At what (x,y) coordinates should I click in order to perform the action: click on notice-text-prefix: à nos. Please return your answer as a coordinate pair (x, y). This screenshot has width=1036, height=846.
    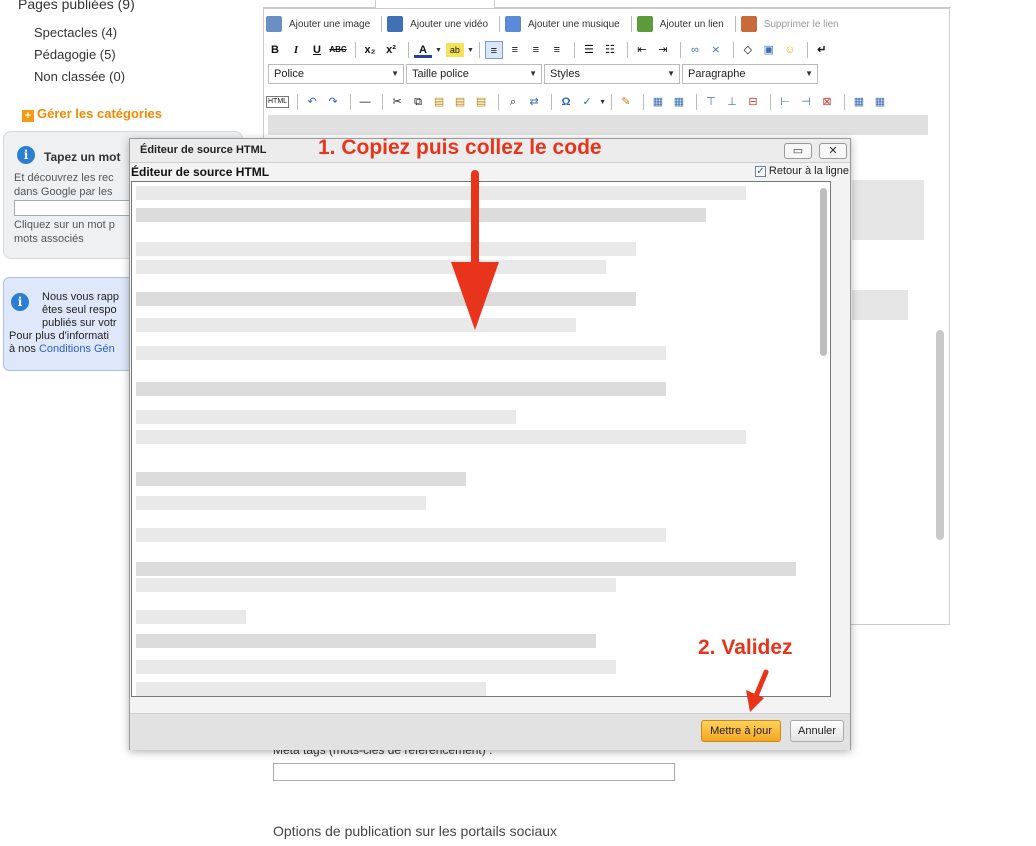
    Looking at the image, I should click on (24, 349).